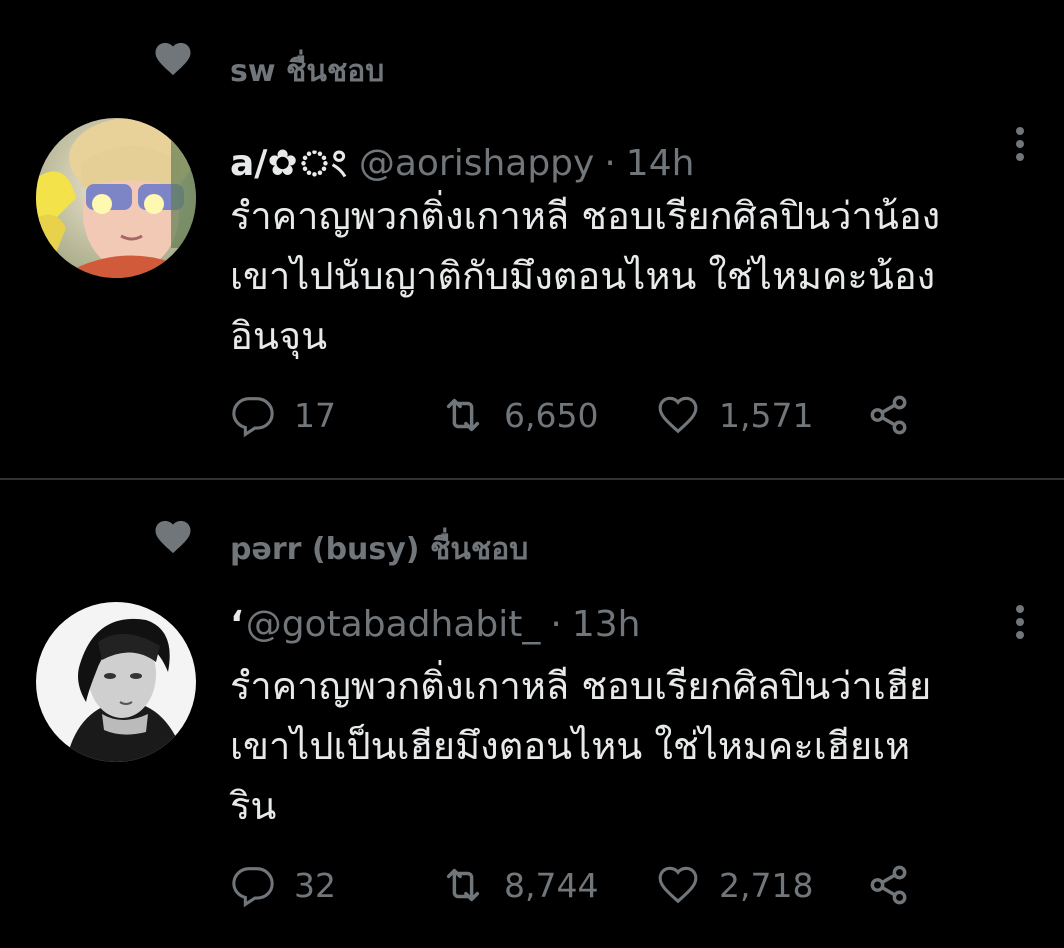 This screenshot has width=1064, height=948. Describe the element at coordinates (279, 336) in the screenshot. I see `tweet-text-line: อินจุน` at that location.